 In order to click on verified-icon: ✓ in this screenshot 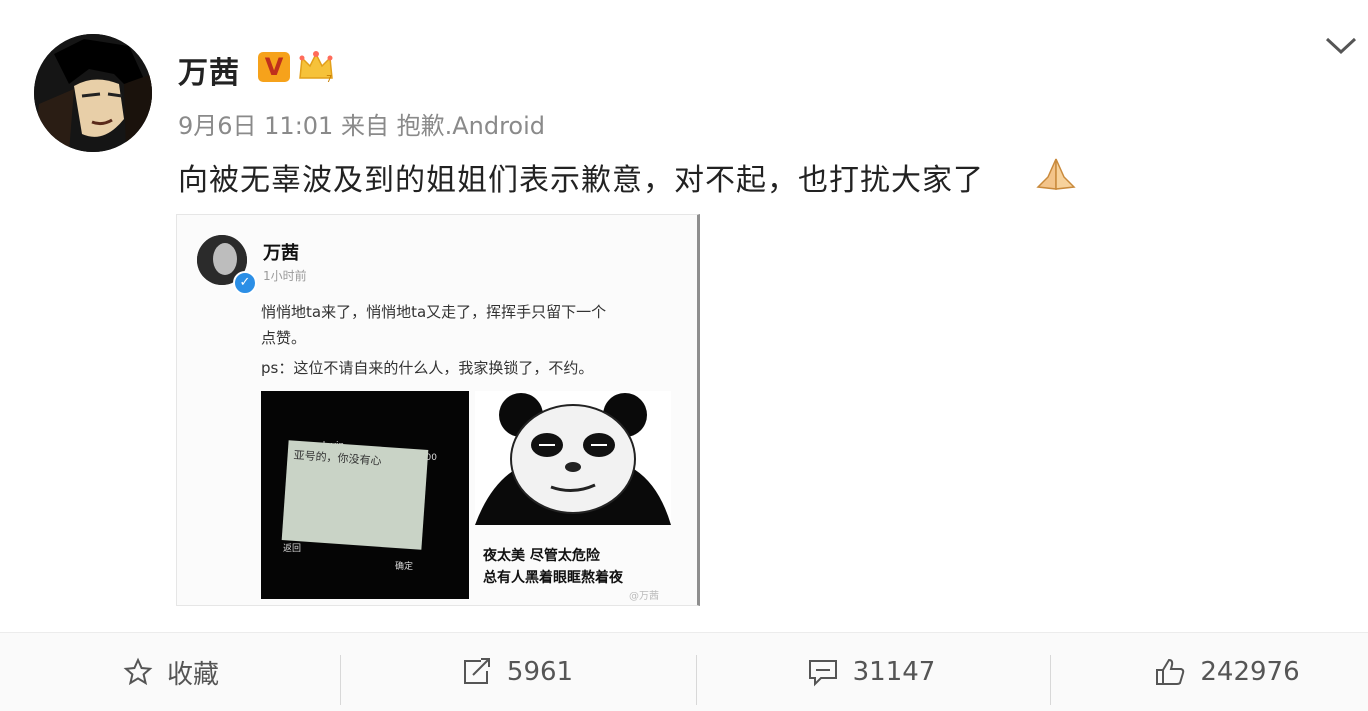, I will do `click(245, 283)`.